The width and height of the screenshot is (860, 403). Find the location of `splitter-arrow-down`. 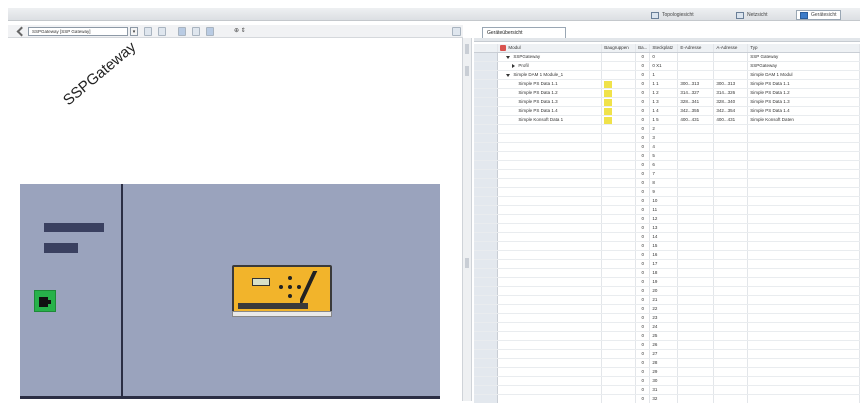

splitter-arrow-down is located at coordinates (467, 71).